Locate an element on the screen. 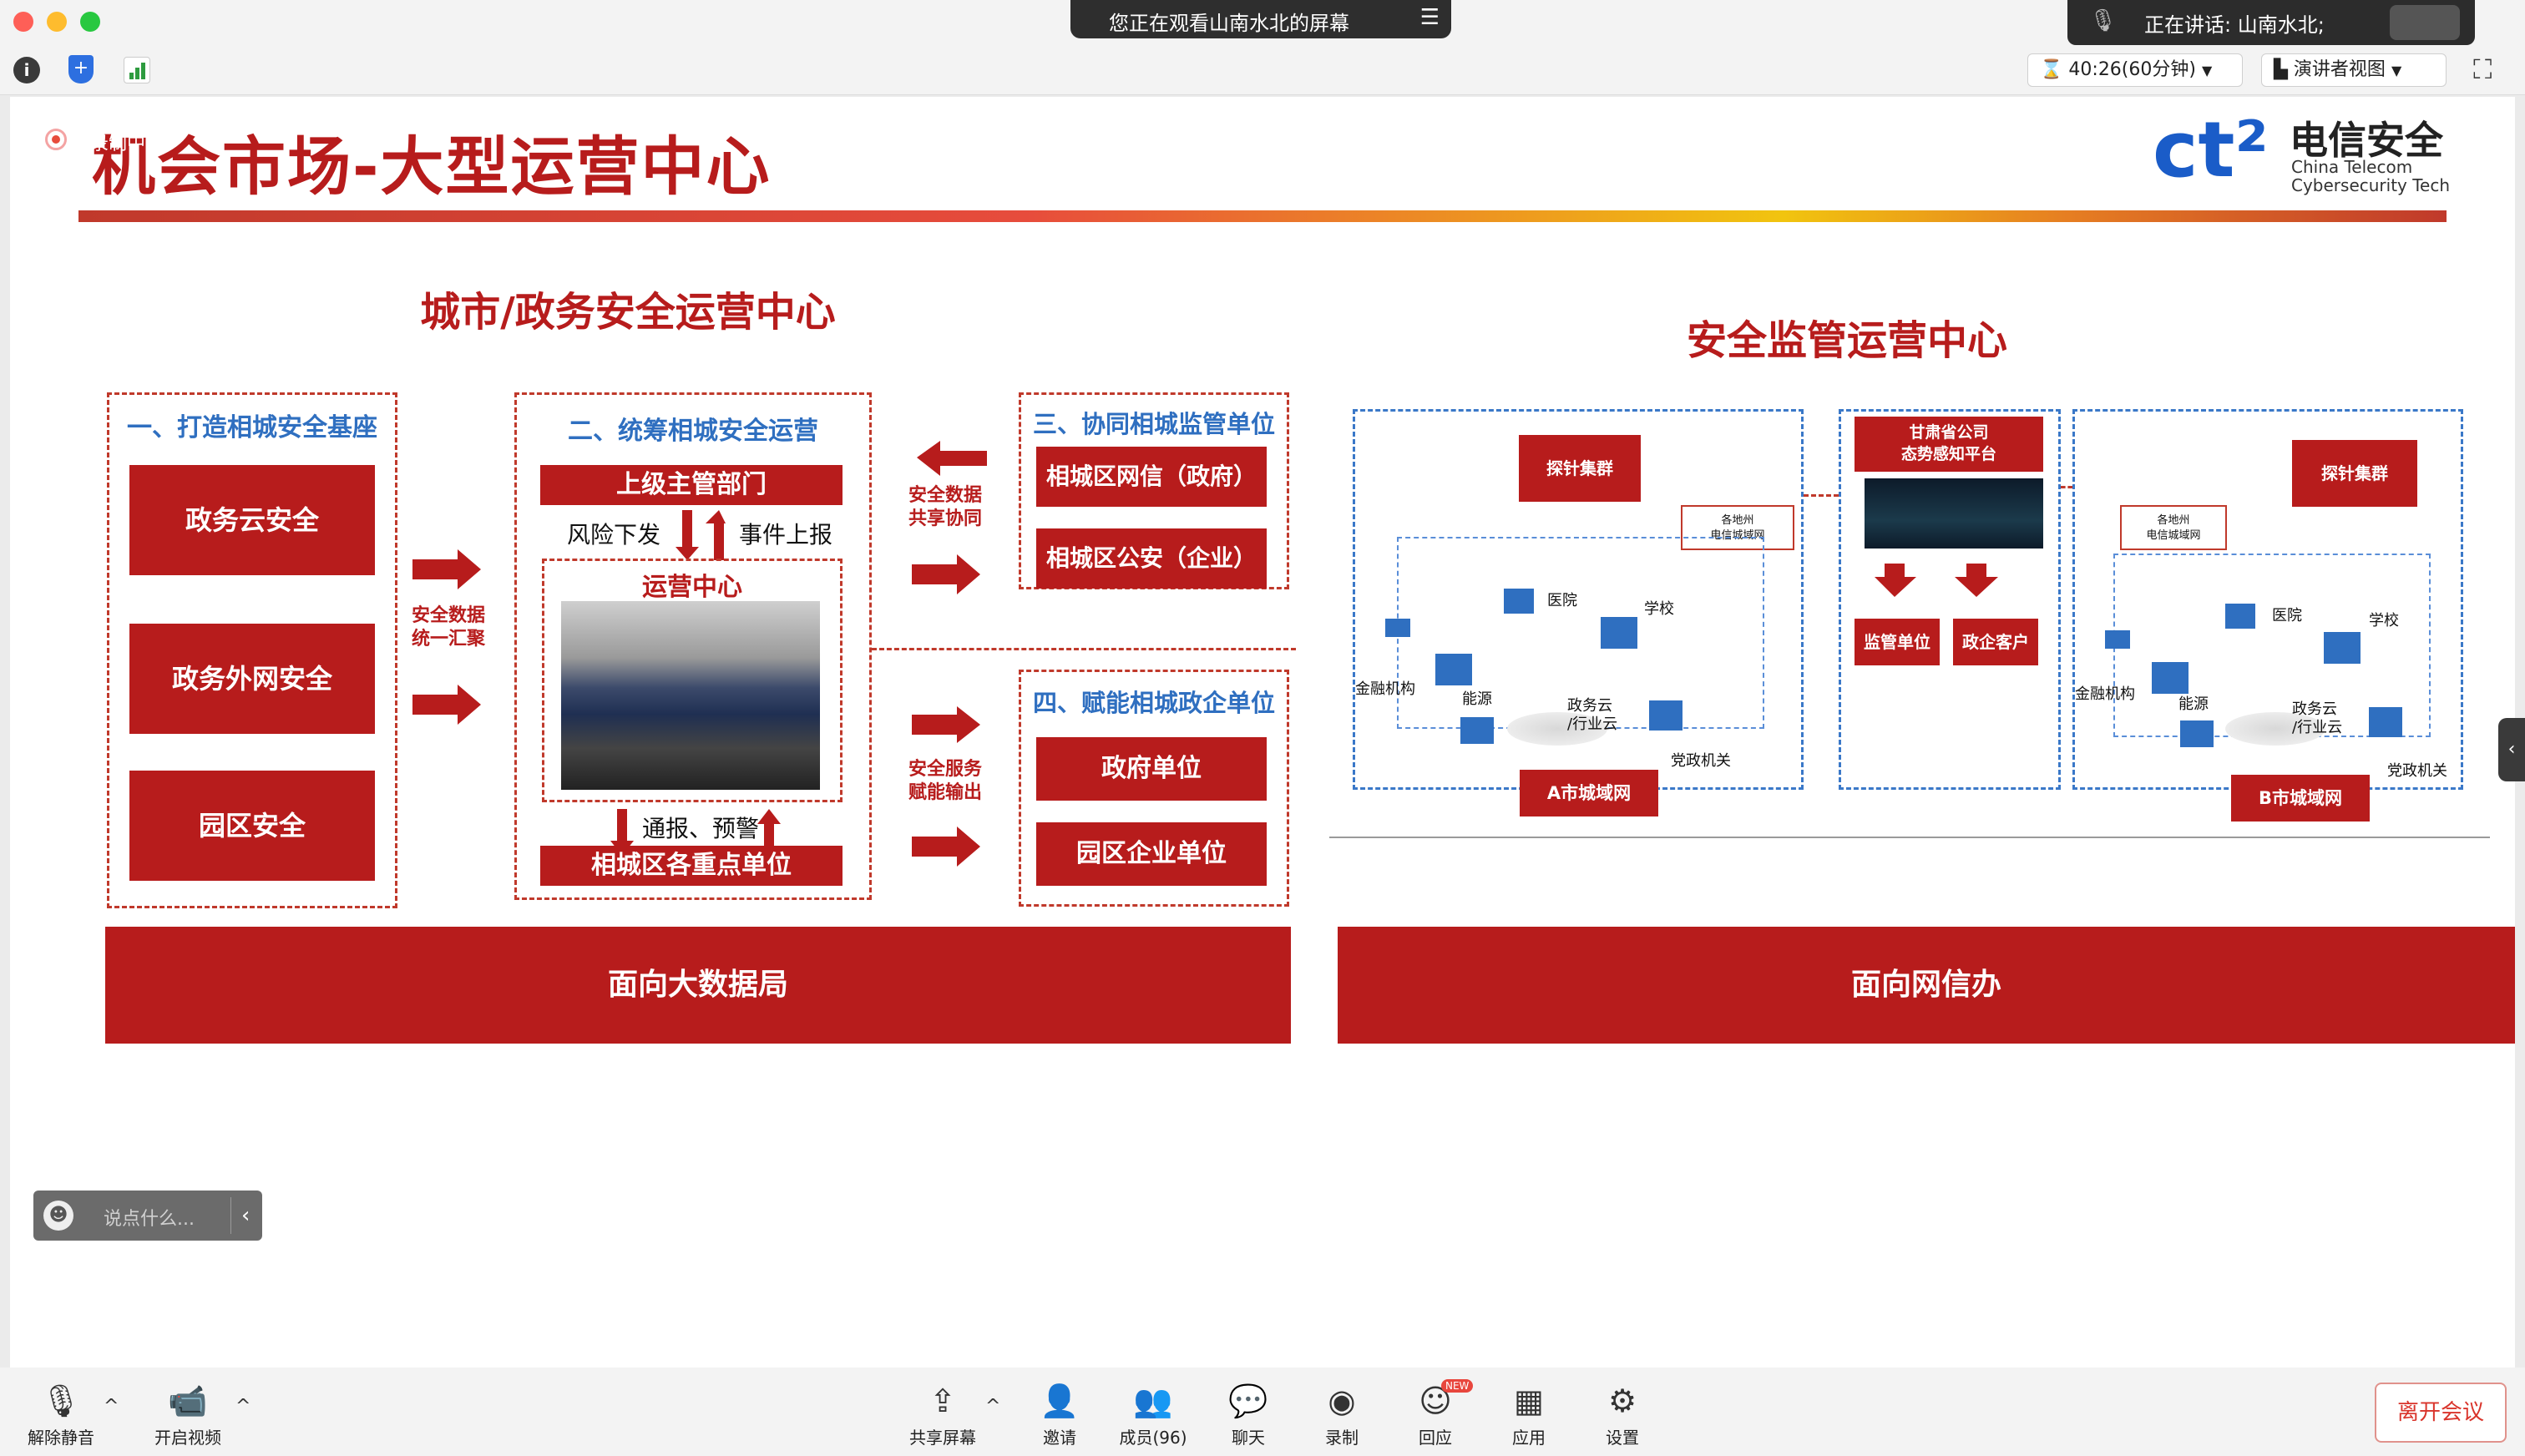  event-report-label: 事件上报 is located at coordinates (786, 535).